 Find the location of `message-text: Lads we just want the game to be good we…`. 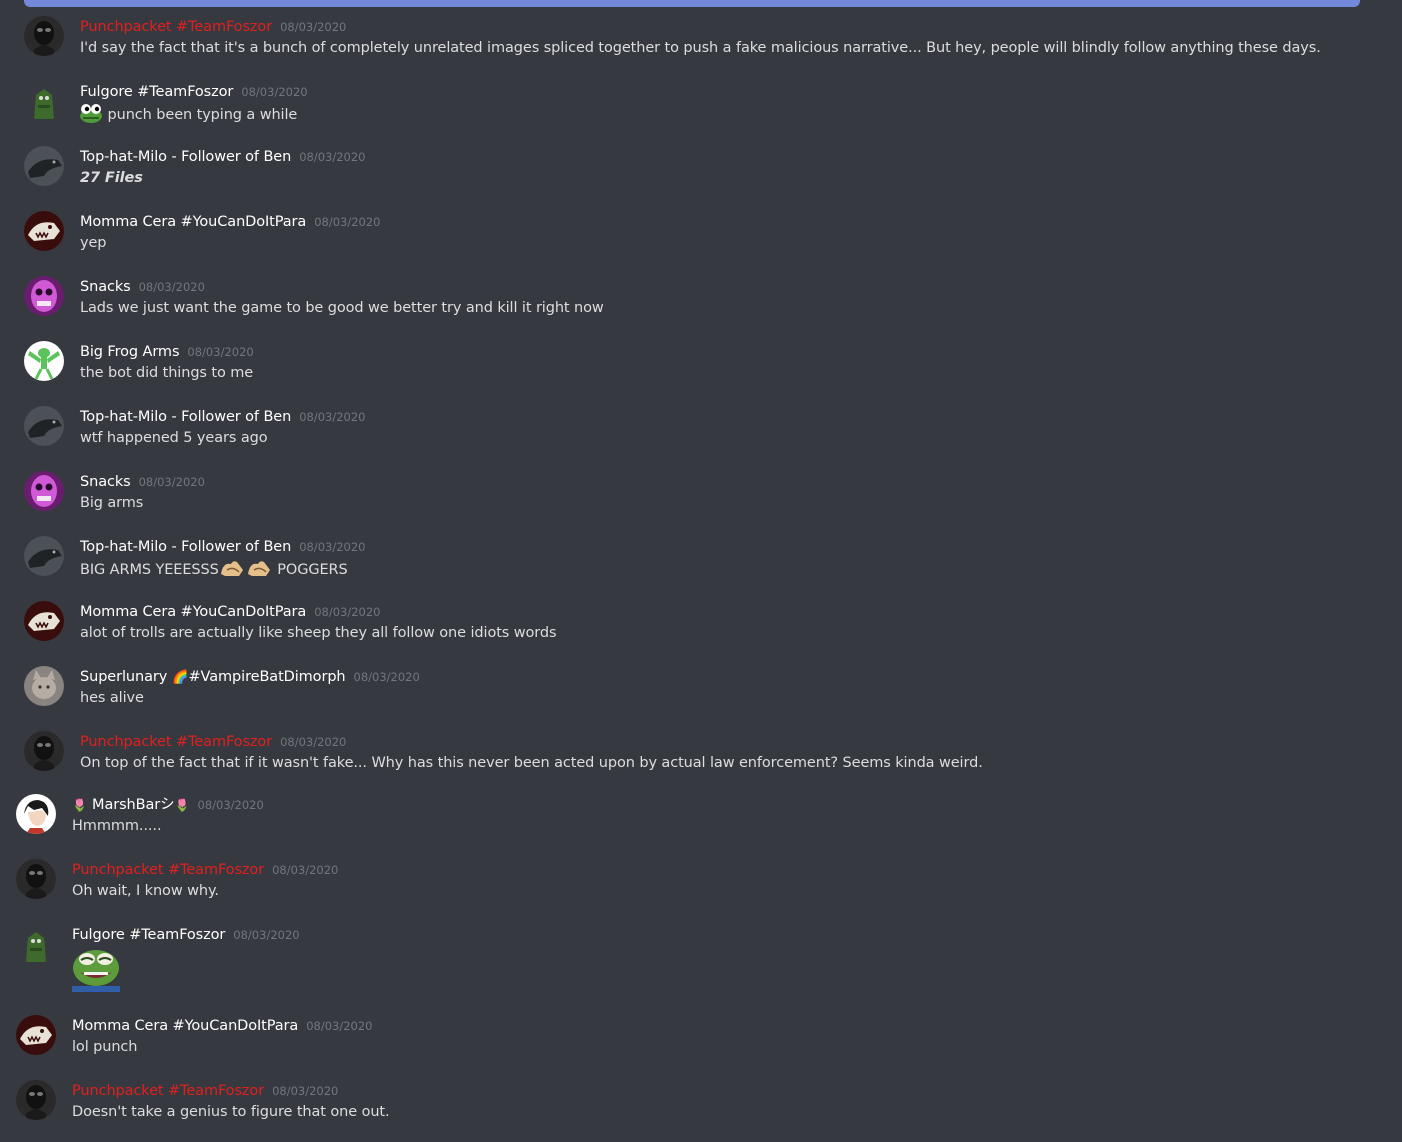

message-text: Lads we just want the game to be good we… is located at coordinates (342, 308).